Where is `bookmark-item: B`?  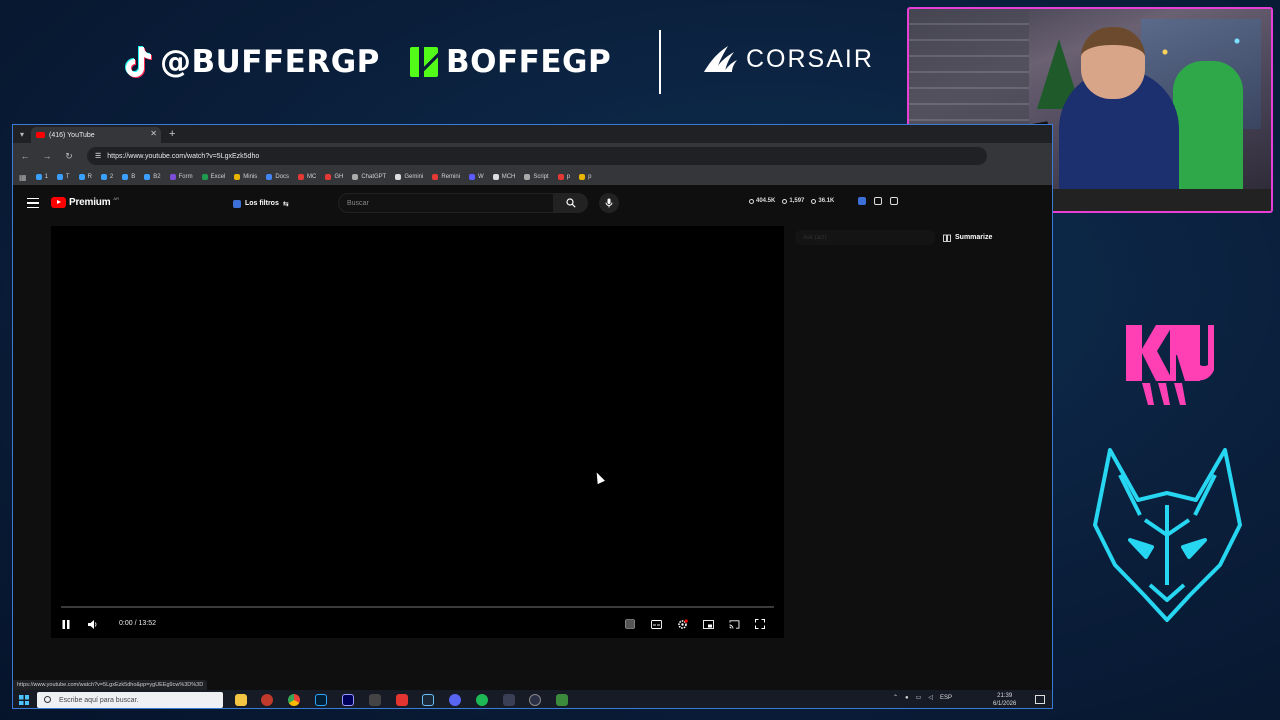
bookmark-item: B is located at coordinates (128, 177).